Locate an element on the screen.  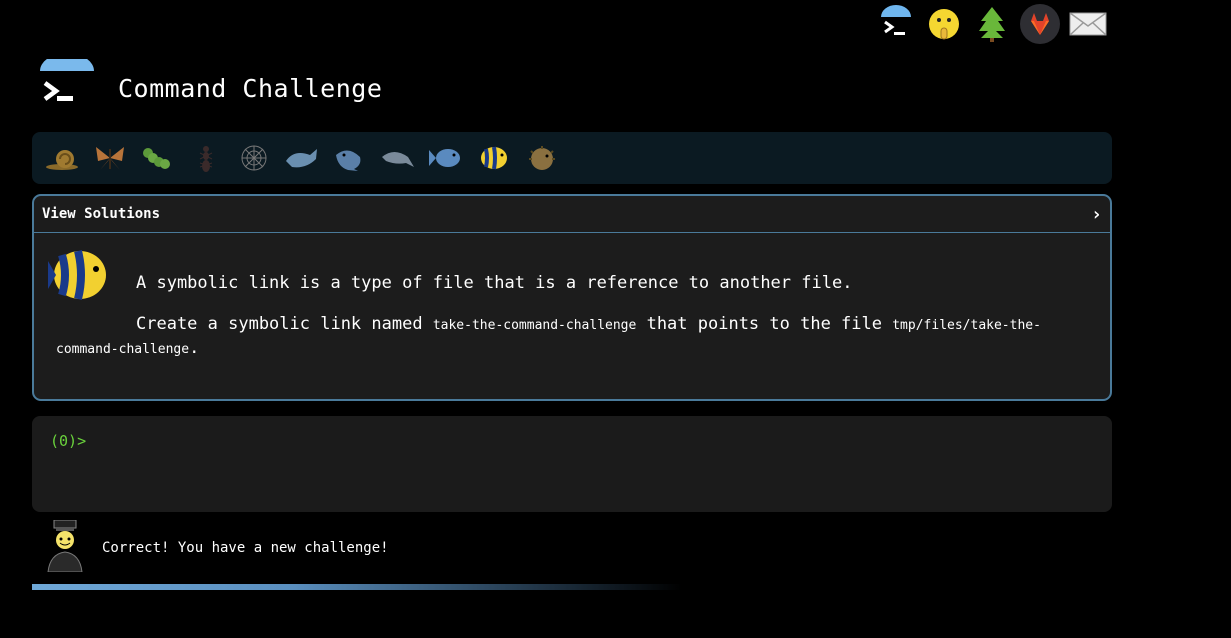
terminal-input is located at coordinates (596, 441).